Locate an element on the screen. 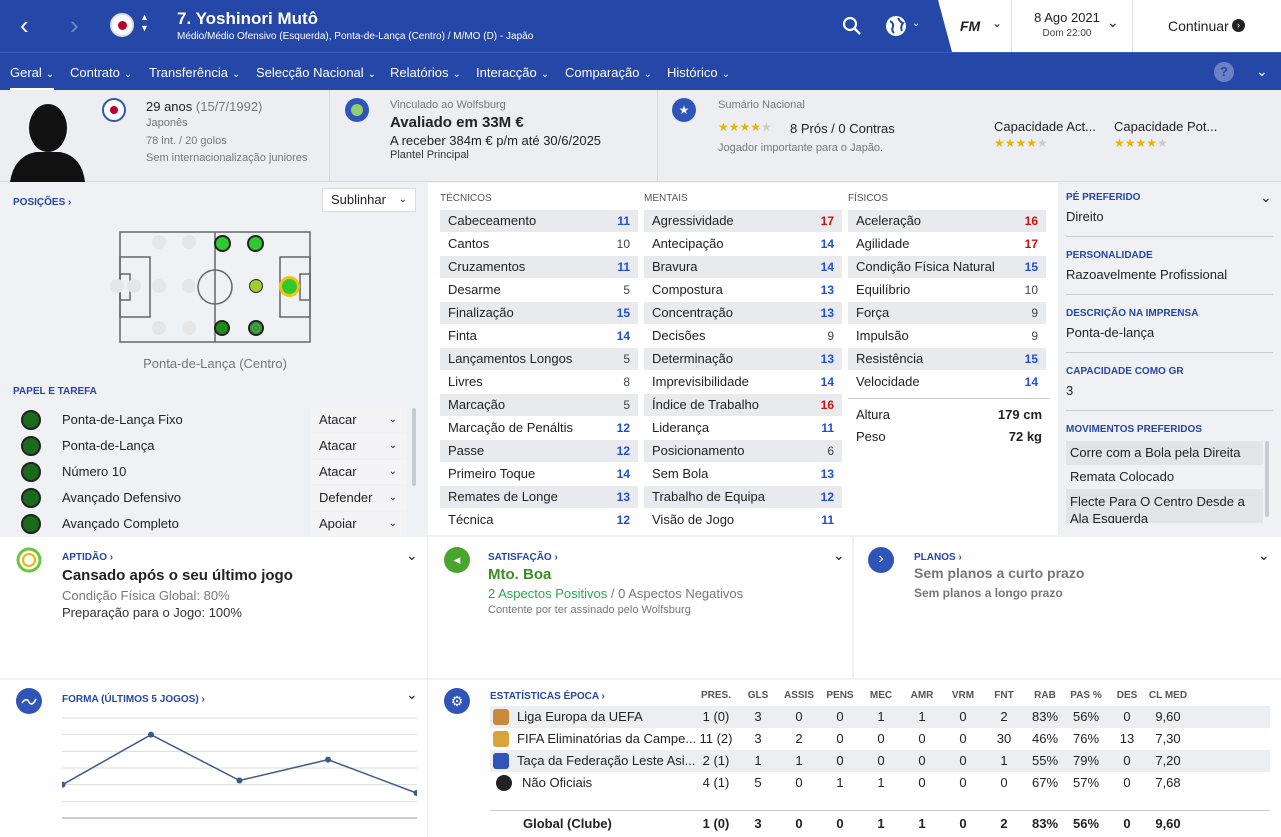 The image size is (1281, 837). stats-column-header: FNT is located at coordinates (1004, 695).